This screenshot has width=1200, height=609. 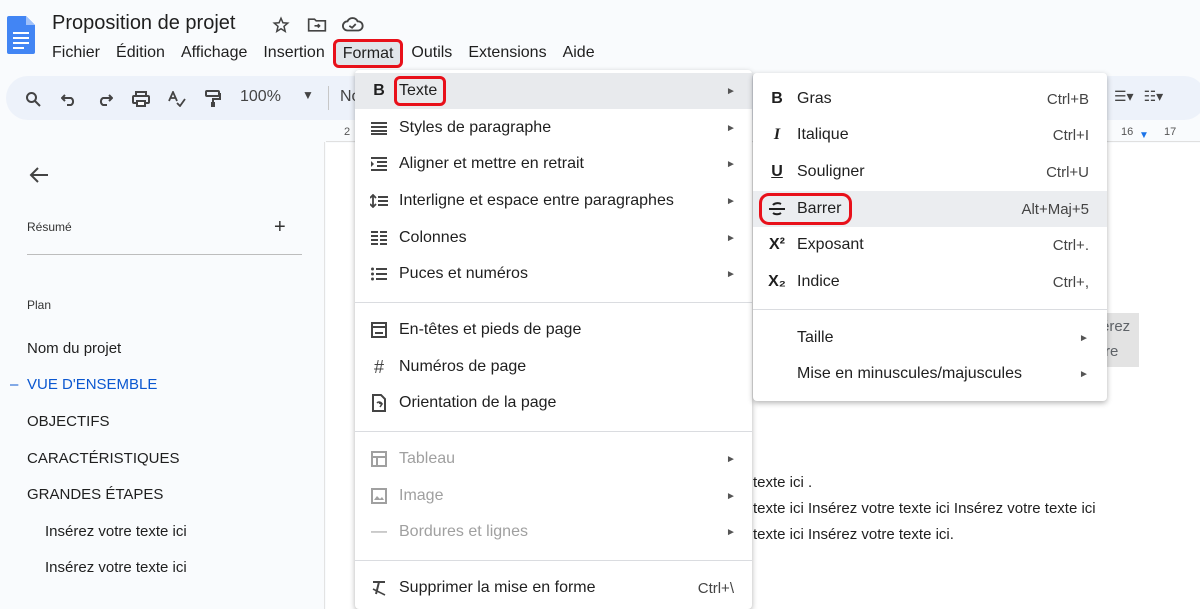 What do you see at coordinates (1138, 96) in the screenshot?
I see `toolbar-right: ☰▾ ☷▾` at bounding box center [1138, 96].